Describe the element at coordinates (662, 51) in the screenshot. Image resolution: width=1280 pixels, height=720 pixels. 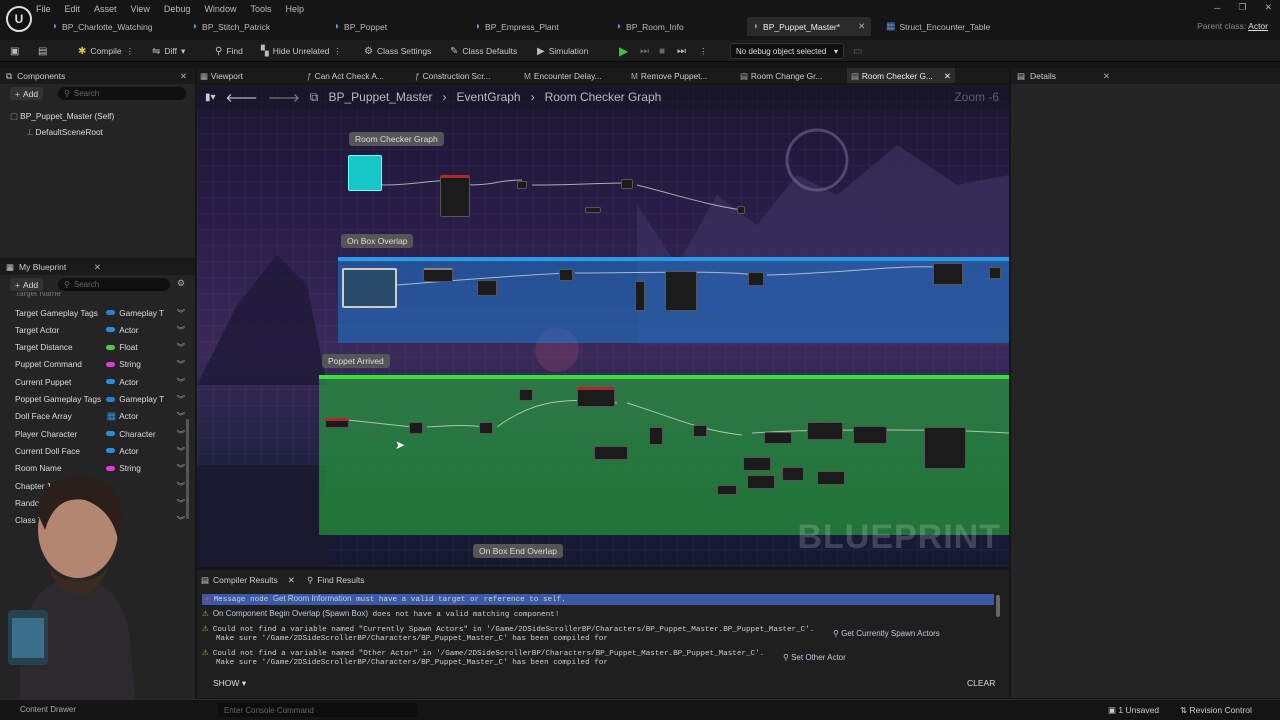
I see `stop-button: ■` at that location.